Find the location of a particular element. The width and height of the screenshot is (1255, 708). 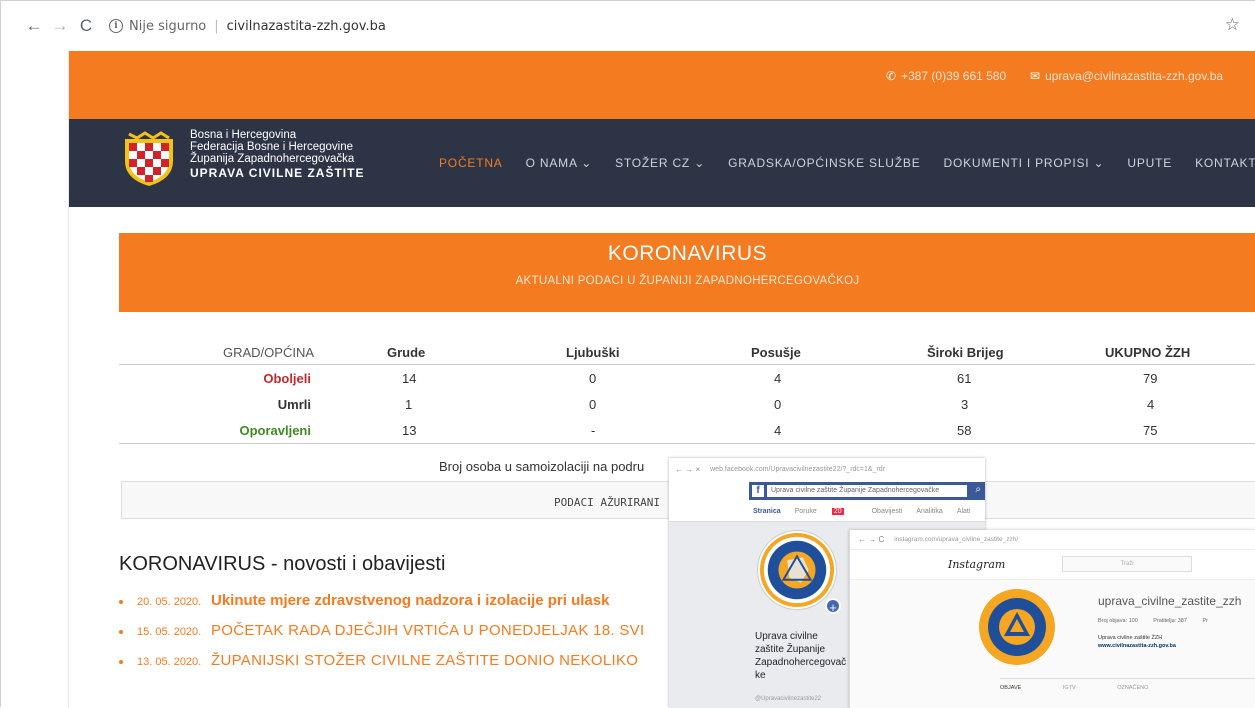

column-header: Široki Brijeg is located at coordinates (965, 352).